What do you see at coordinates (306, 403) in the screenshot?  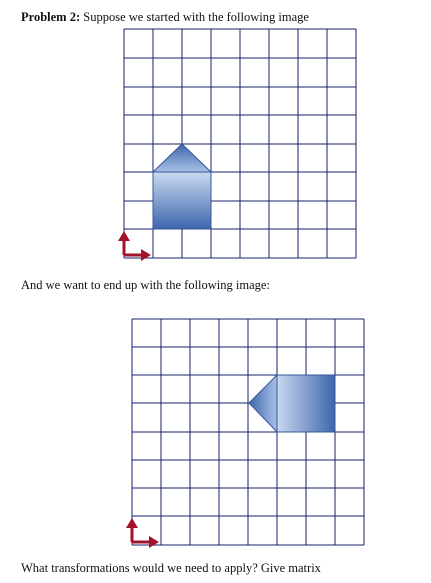 I see `end-house-body` at bounding box center [306, 403].